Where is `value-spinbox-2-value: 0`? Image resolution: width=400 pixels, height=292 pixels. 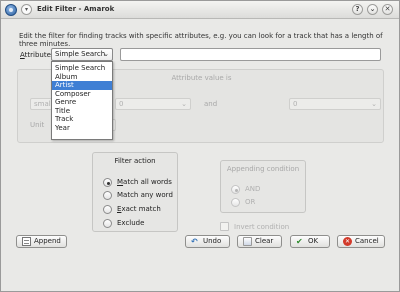 value-spinbox-2-value: 0 is located at coordinates (295, 104).